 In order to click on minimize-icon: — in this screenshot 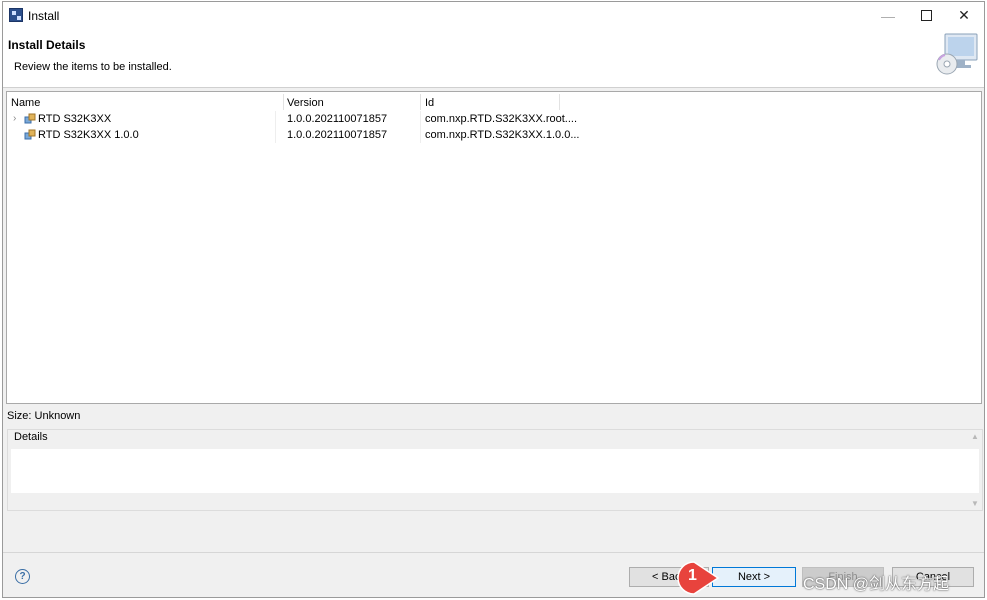, I will do `click(888, 15)`.